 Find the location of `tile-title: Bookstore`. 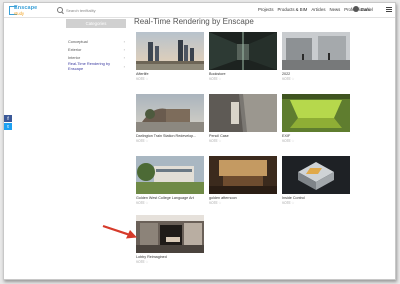

tile-title: Bookstore is located at coordinates (243, 74).